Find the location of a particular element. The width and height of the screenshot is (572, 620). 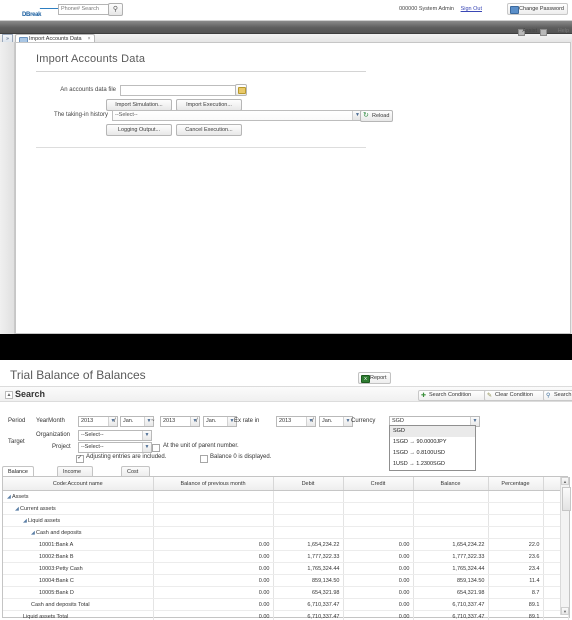

slash-1: / is located at coordinates (115, 421).